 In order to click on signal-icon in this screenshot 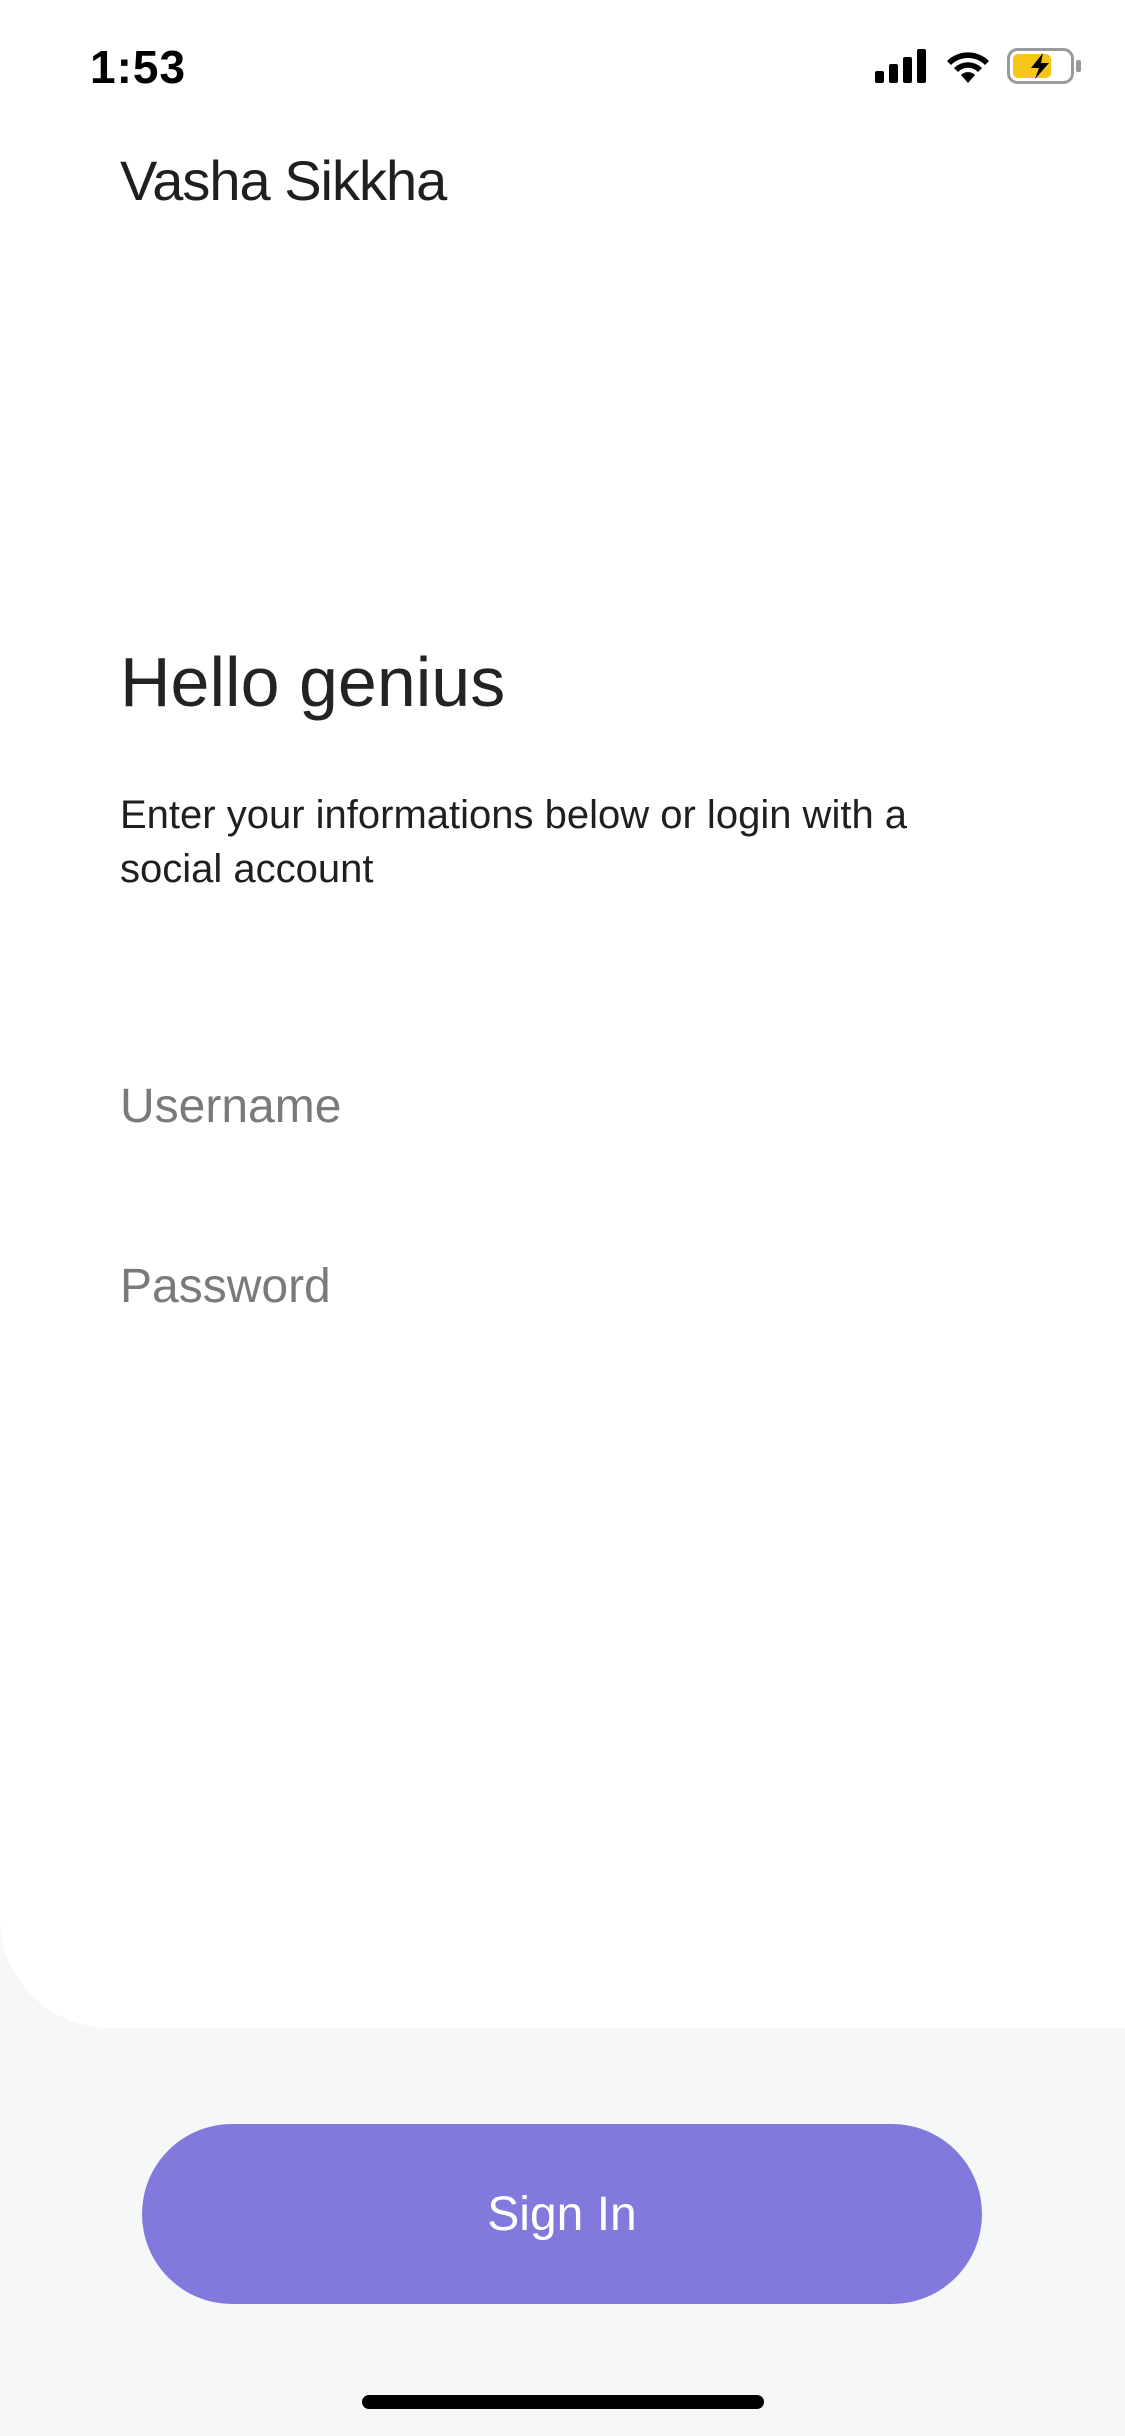, I will do `click(900, 66)`.